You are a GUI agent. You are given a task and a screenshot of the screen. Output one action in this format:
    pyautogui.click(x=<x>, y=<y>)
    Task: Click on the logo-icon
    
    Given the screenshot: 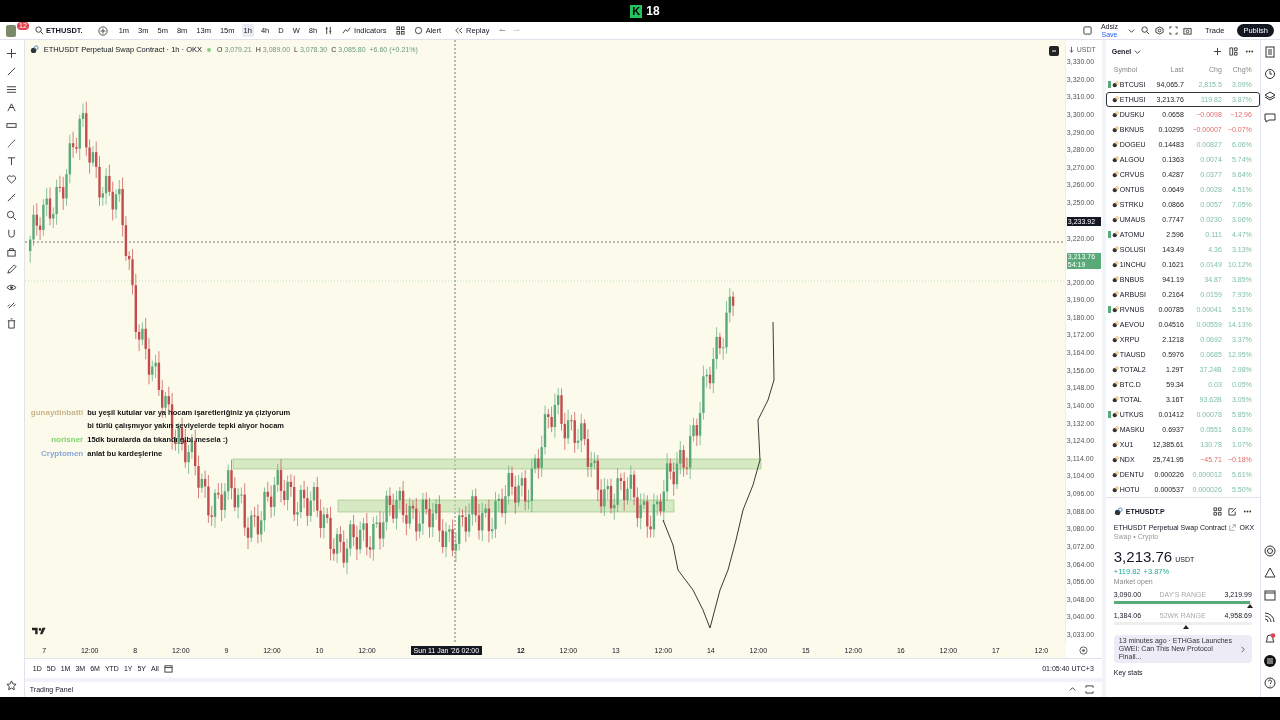 What is the action you would take?
    pyautogui.click(x=39, y=631)
    